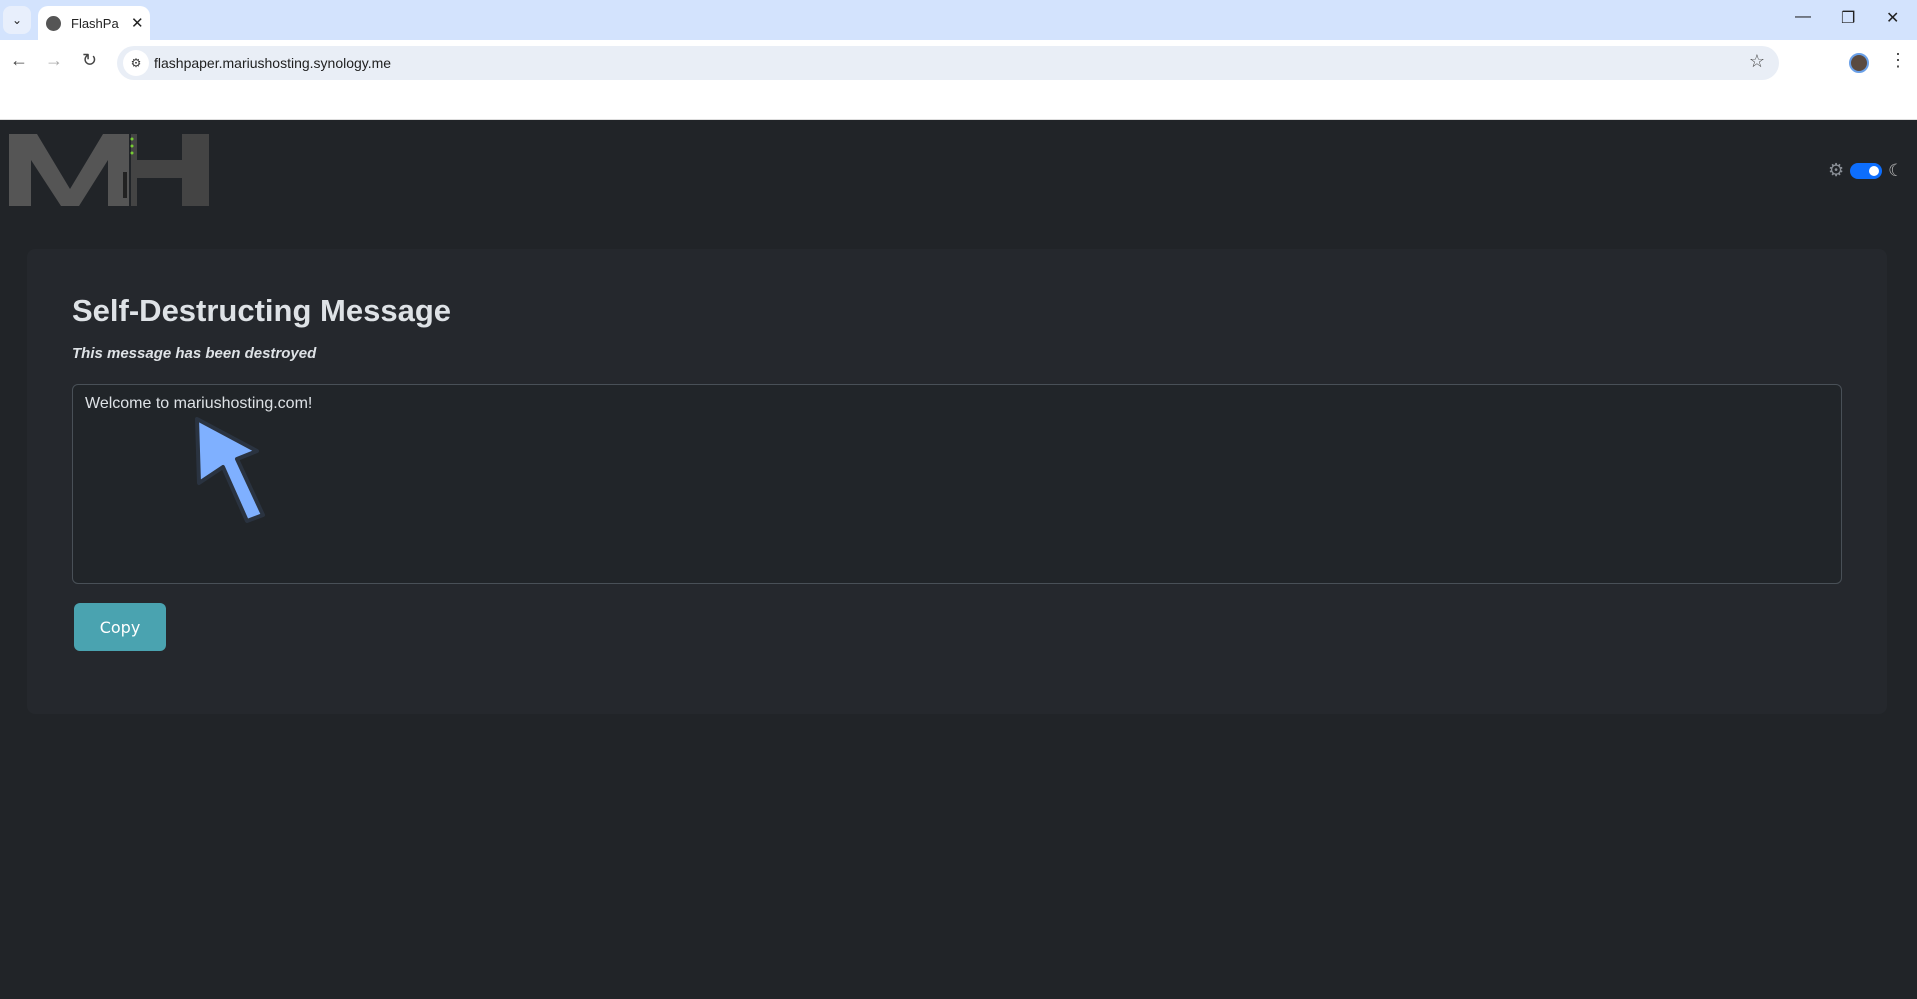 The height and width of the screenshot is (999, 1917). I want to click on minimize-icon: —, so click(1803, 17).